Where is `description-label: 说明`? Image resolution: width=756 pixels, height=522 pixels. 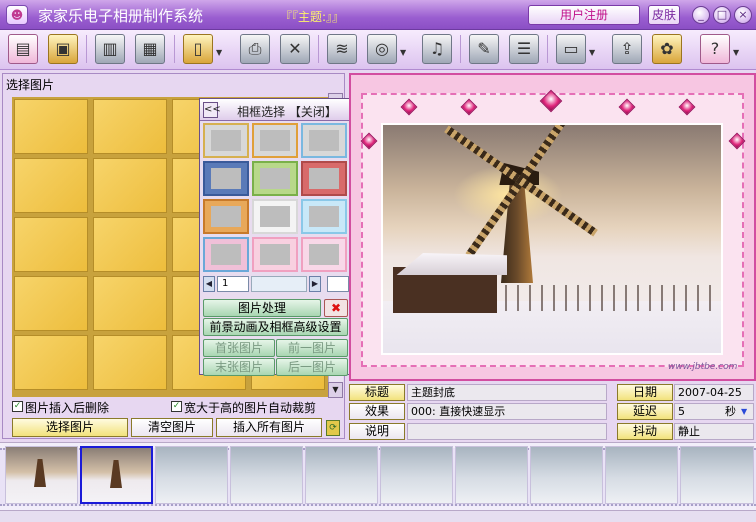 description-label: 说明 is located at coordinates (377, 431).